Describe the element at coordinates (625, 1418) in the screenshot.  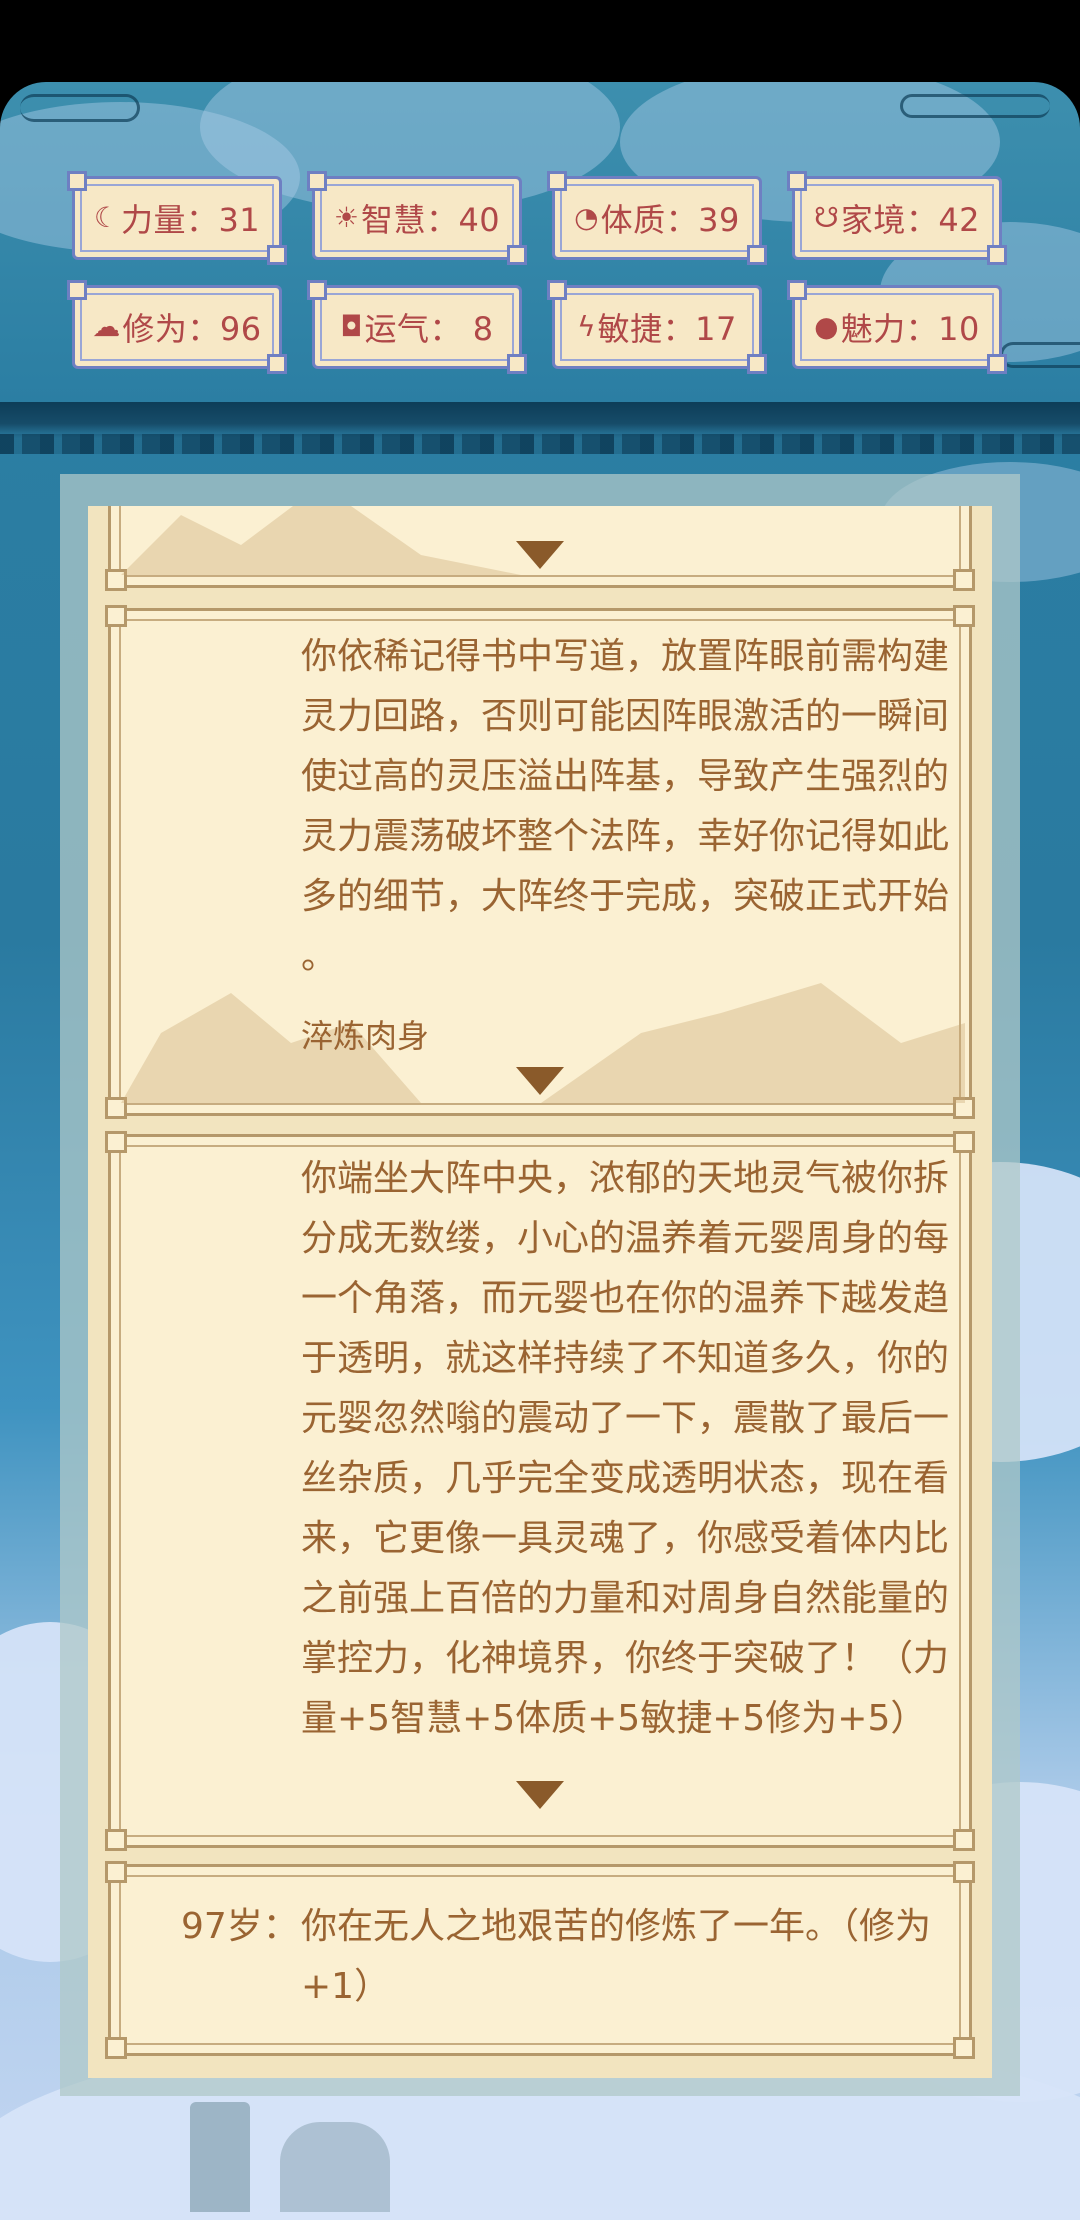
I see `event-text-line: 元婴忽然嗡的震动了一下，震散了最后一` at that location.